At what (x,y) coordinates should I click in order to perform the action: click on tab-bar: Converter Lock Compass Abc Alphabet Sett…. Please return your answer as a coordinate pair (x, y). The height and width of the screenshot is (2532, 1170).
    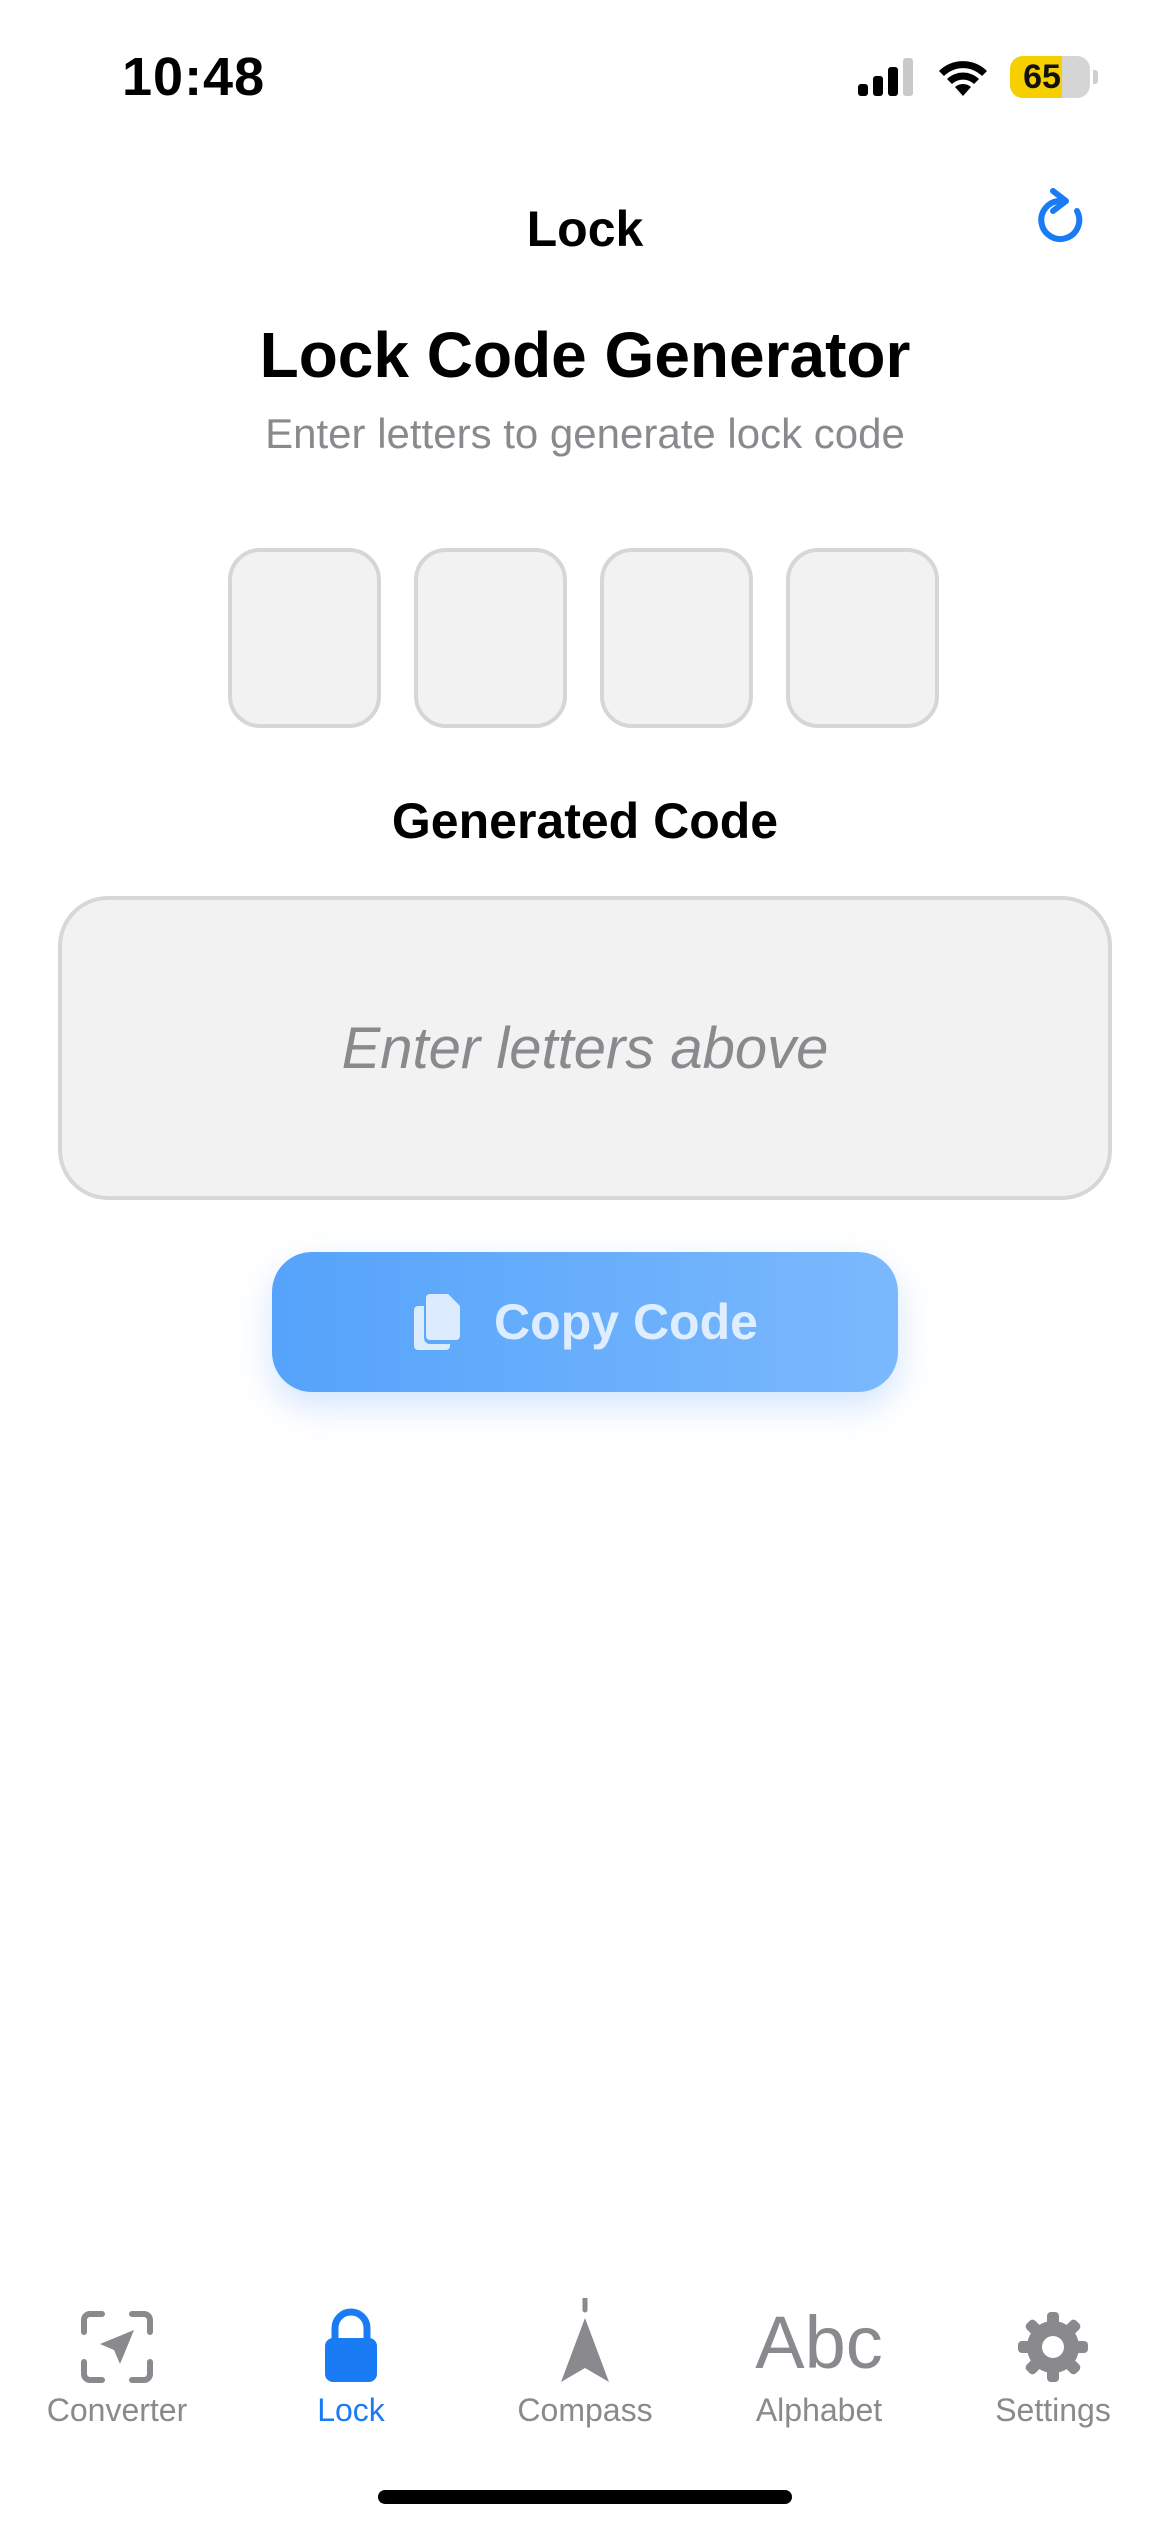
    Looking at the image, I should click on (585, 2356).